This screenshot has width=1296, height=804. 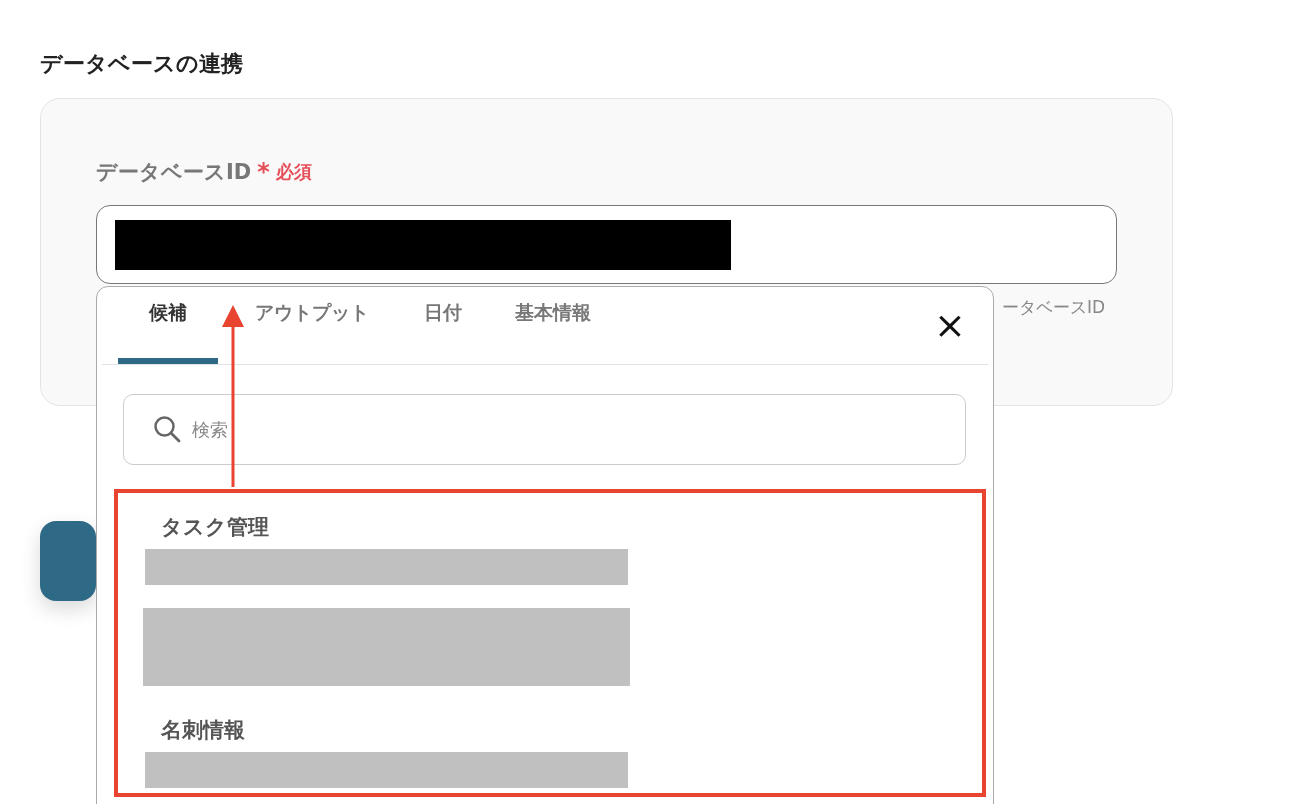 What do you see at coordinates (174, 172) in the screenshot?
I see `field-label: データベースID` at bounding box center [174, 172].